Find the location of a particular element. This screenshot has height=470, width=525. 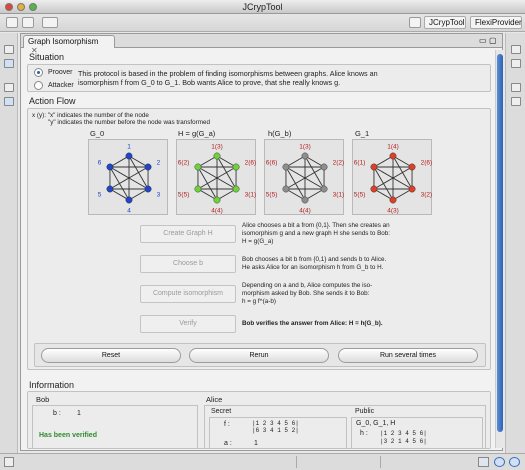

graph-g1: 1(4) 2(6) 3(2) 4(3) 5(5) 6(1) is located at coordinates (393, 179).